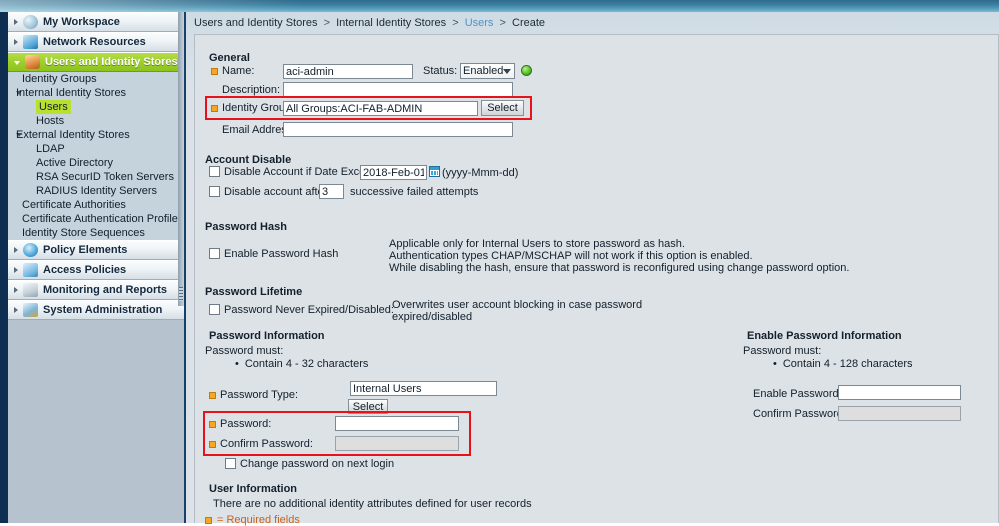 The width and height of the screenshot is (999, 526). I want to click on network-icon, so click(30, 42).